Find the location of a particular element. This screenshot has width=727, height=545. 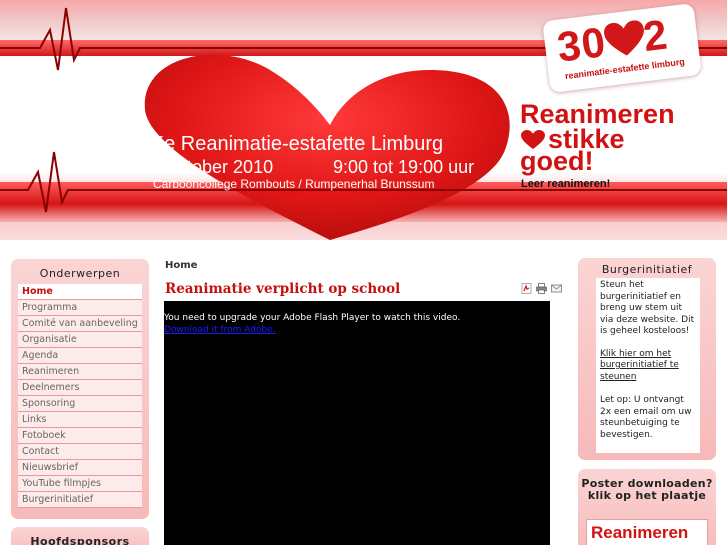

menu-item-programma: Programma is located at coordinates (80, 308).